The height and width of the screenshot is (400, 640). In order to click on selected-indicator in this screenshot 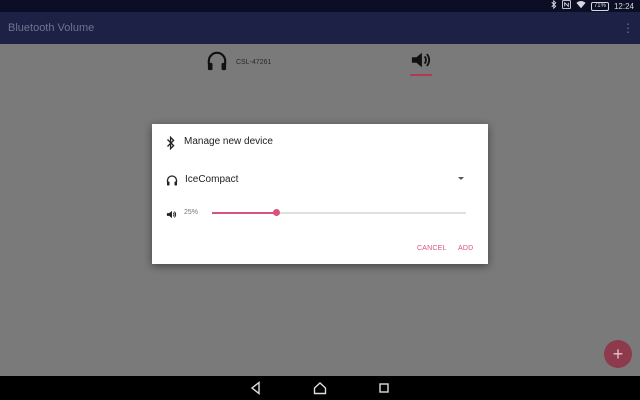, I will do `click(421, 75)`.